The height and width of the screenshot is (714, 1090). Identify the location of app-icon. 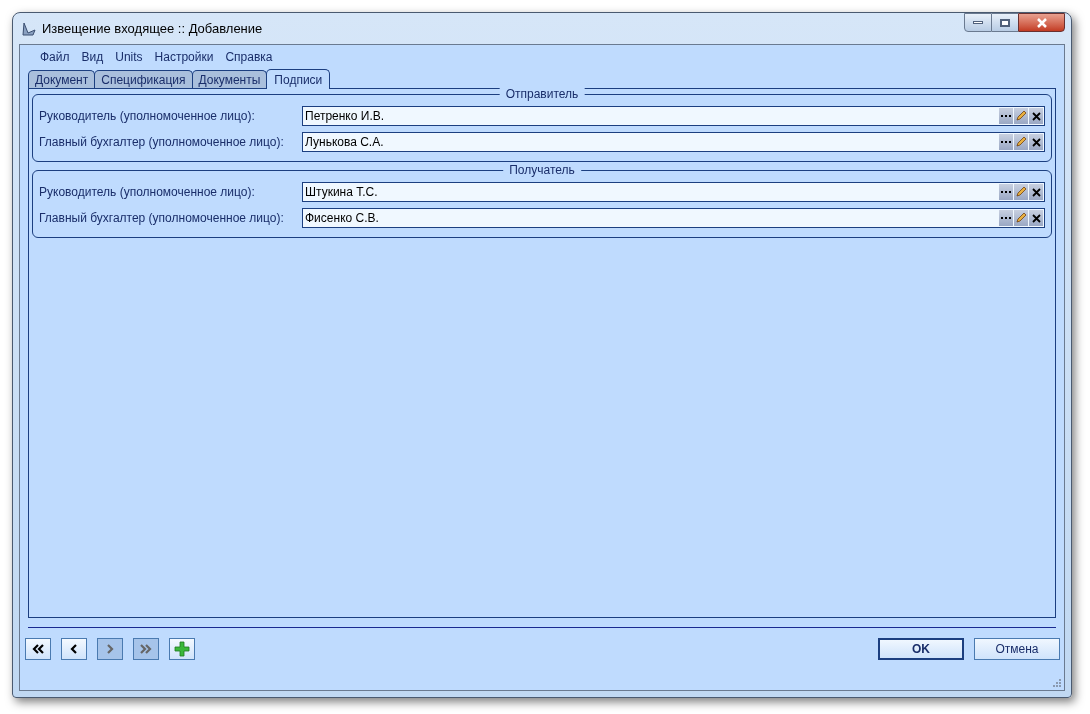
(29, 28).